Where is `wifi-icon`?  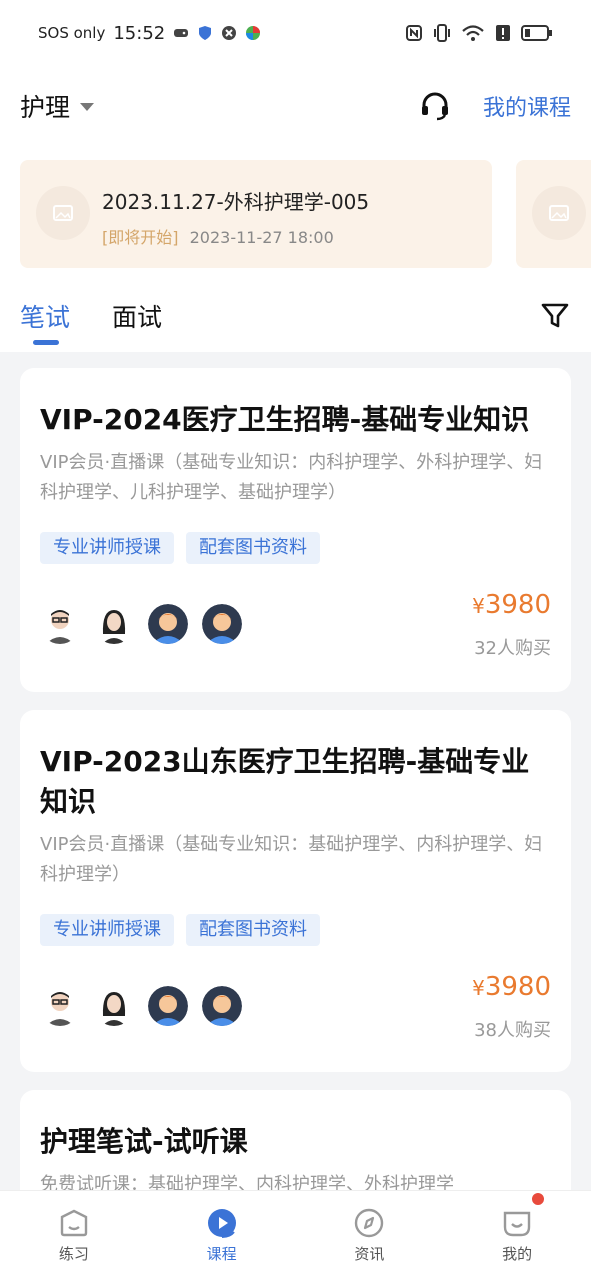
wifi-icon is located at coordinates (473, 33).